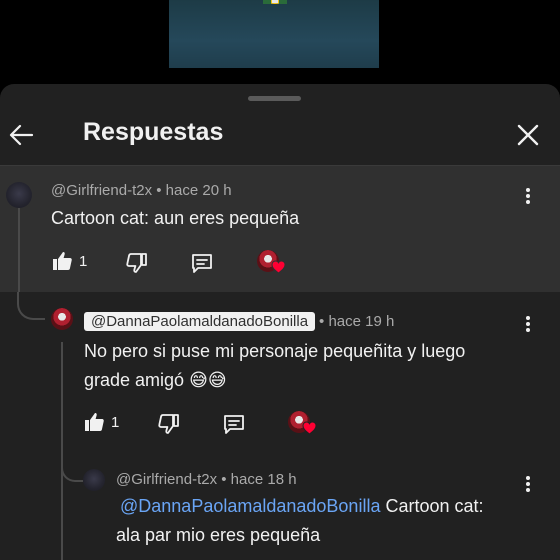 Image resolution: width=560 pixels, height=560 pixels. What do you see at coordinates (432, 506) in the screenshot?
I see `comment-text-segment: Cartoon cat:` at bounding box center [432, 506].